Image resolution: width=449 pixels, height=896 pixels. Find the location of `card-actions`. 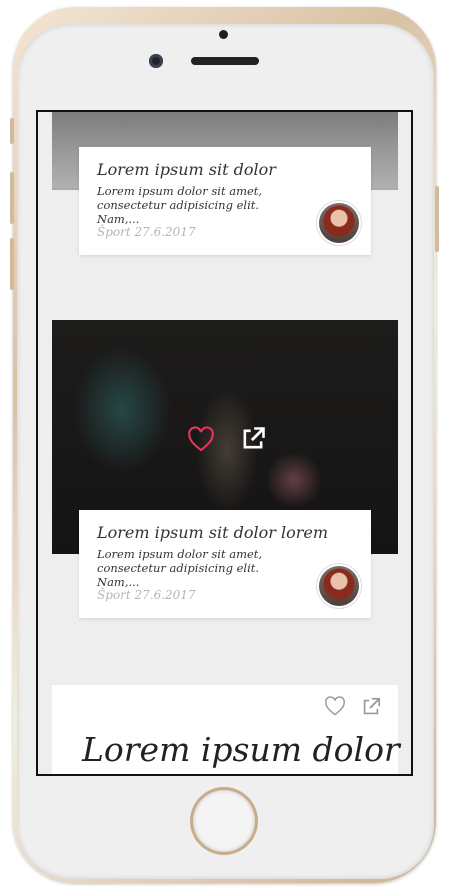

card-actions is located at coordinates (353, 709).